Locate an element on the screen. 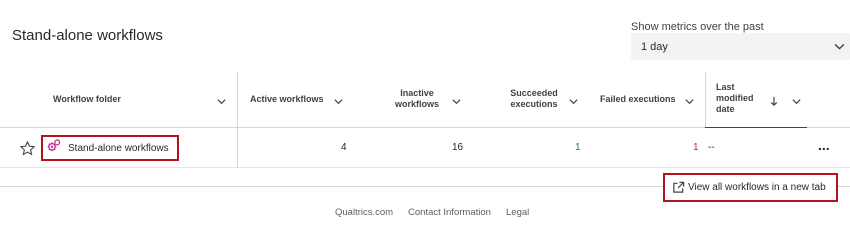 The image size is (850, 240). metrics-period-select: 1 day is located at coordinates (740, 46).